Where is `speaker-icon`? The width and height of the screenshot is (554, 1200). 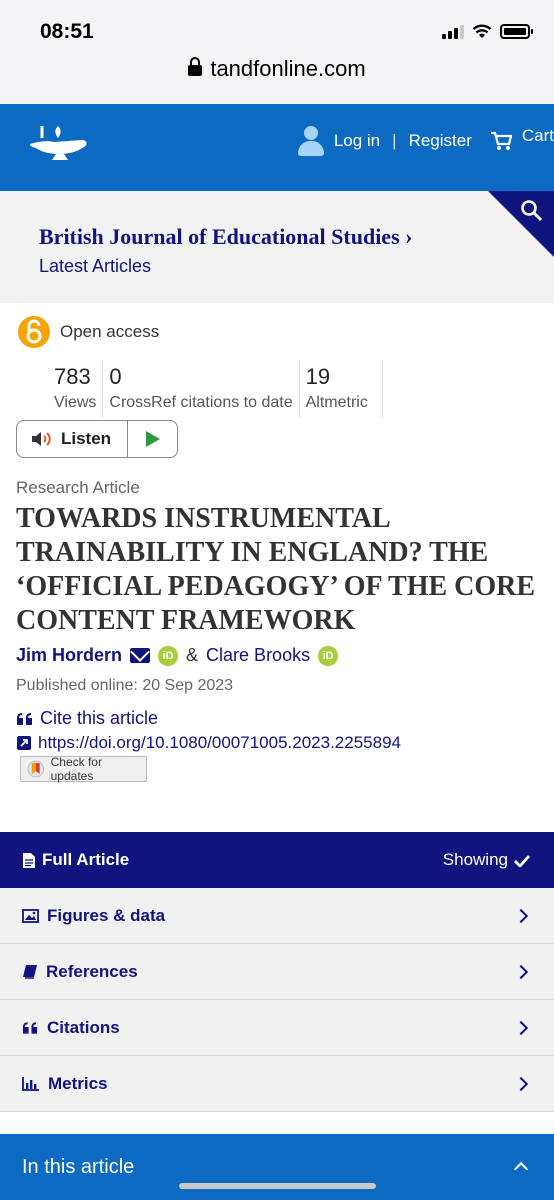 speaker-icon is located at coordinates (41, 439).